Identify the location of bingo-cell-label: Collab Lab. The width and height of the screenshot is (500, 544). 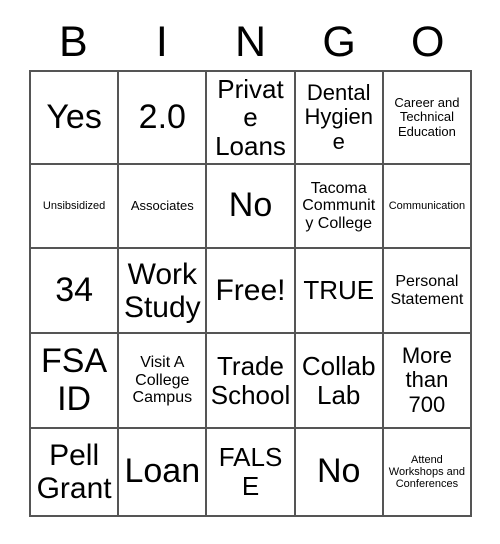
(338, 380).